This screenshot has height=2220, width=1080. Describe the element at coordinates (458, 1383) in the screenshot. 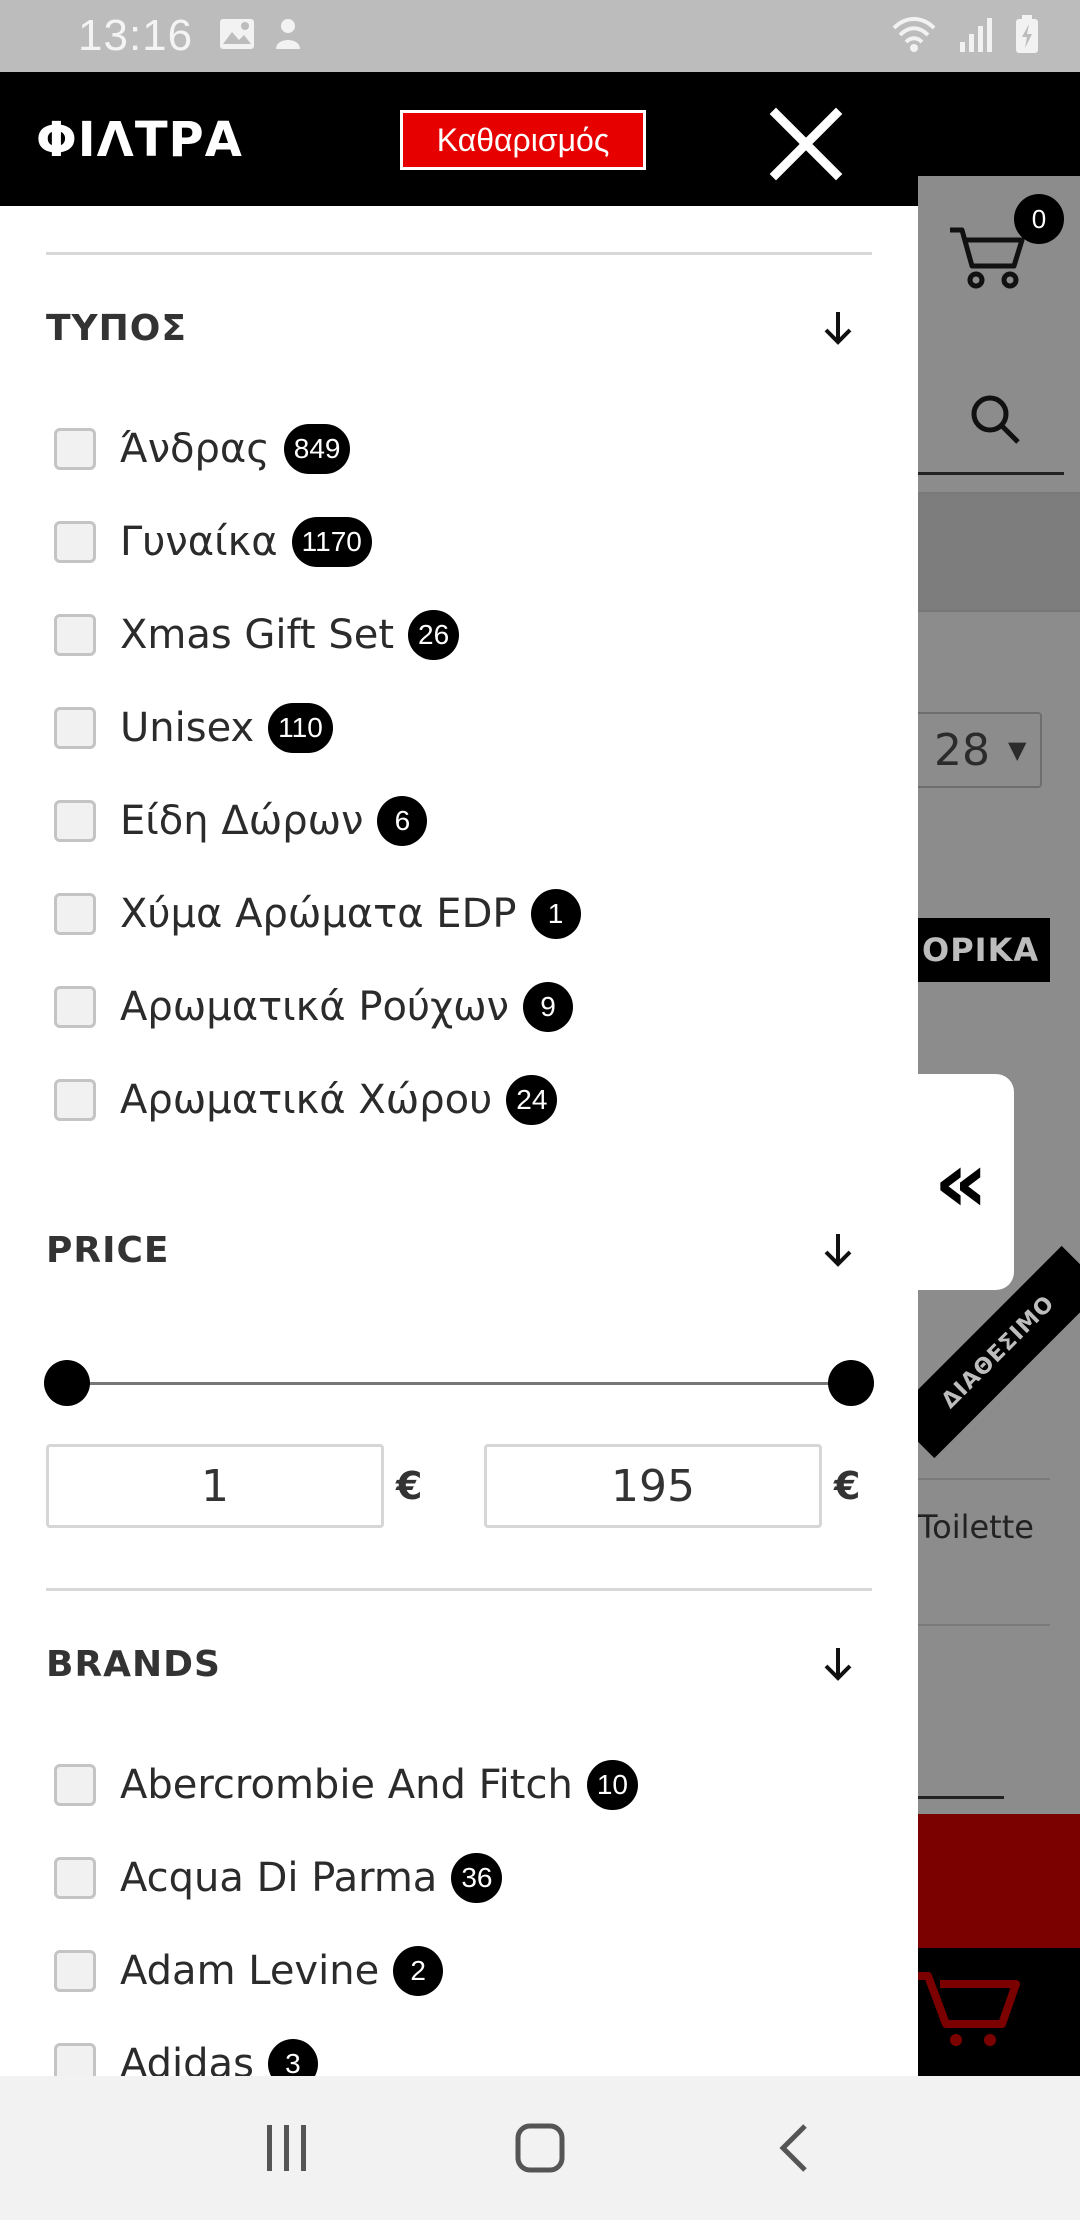

I see `price-slider-track` at that location.